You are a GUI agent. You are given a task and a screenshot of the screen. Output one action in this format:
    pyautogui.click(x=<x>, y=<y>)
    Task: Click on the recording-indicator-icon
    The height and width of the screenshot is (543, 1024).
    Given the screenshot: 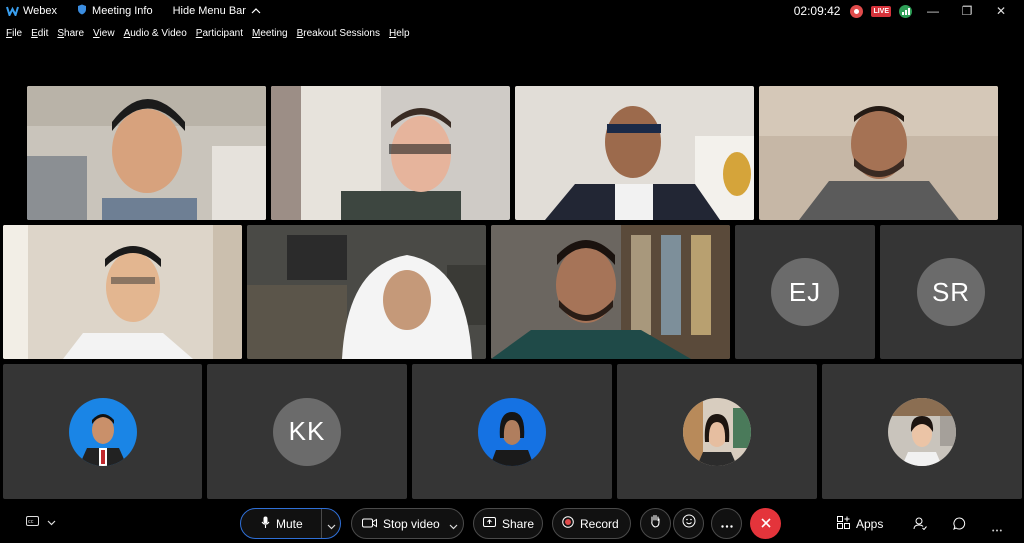 What is the action you would take?
    pyautogui.click(x=857, y=11)
    